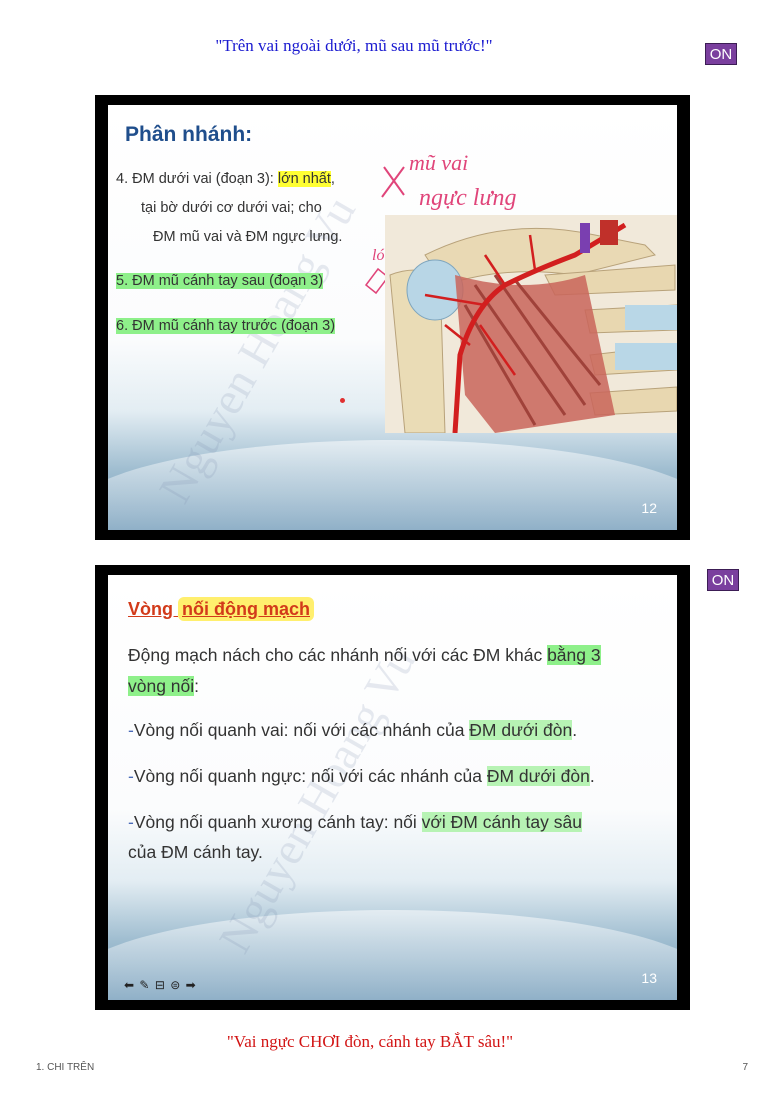  What do you see at coordinates (393, 182) in the screenshot?
I see `annotation-cross` at bounding box center [393, 182].